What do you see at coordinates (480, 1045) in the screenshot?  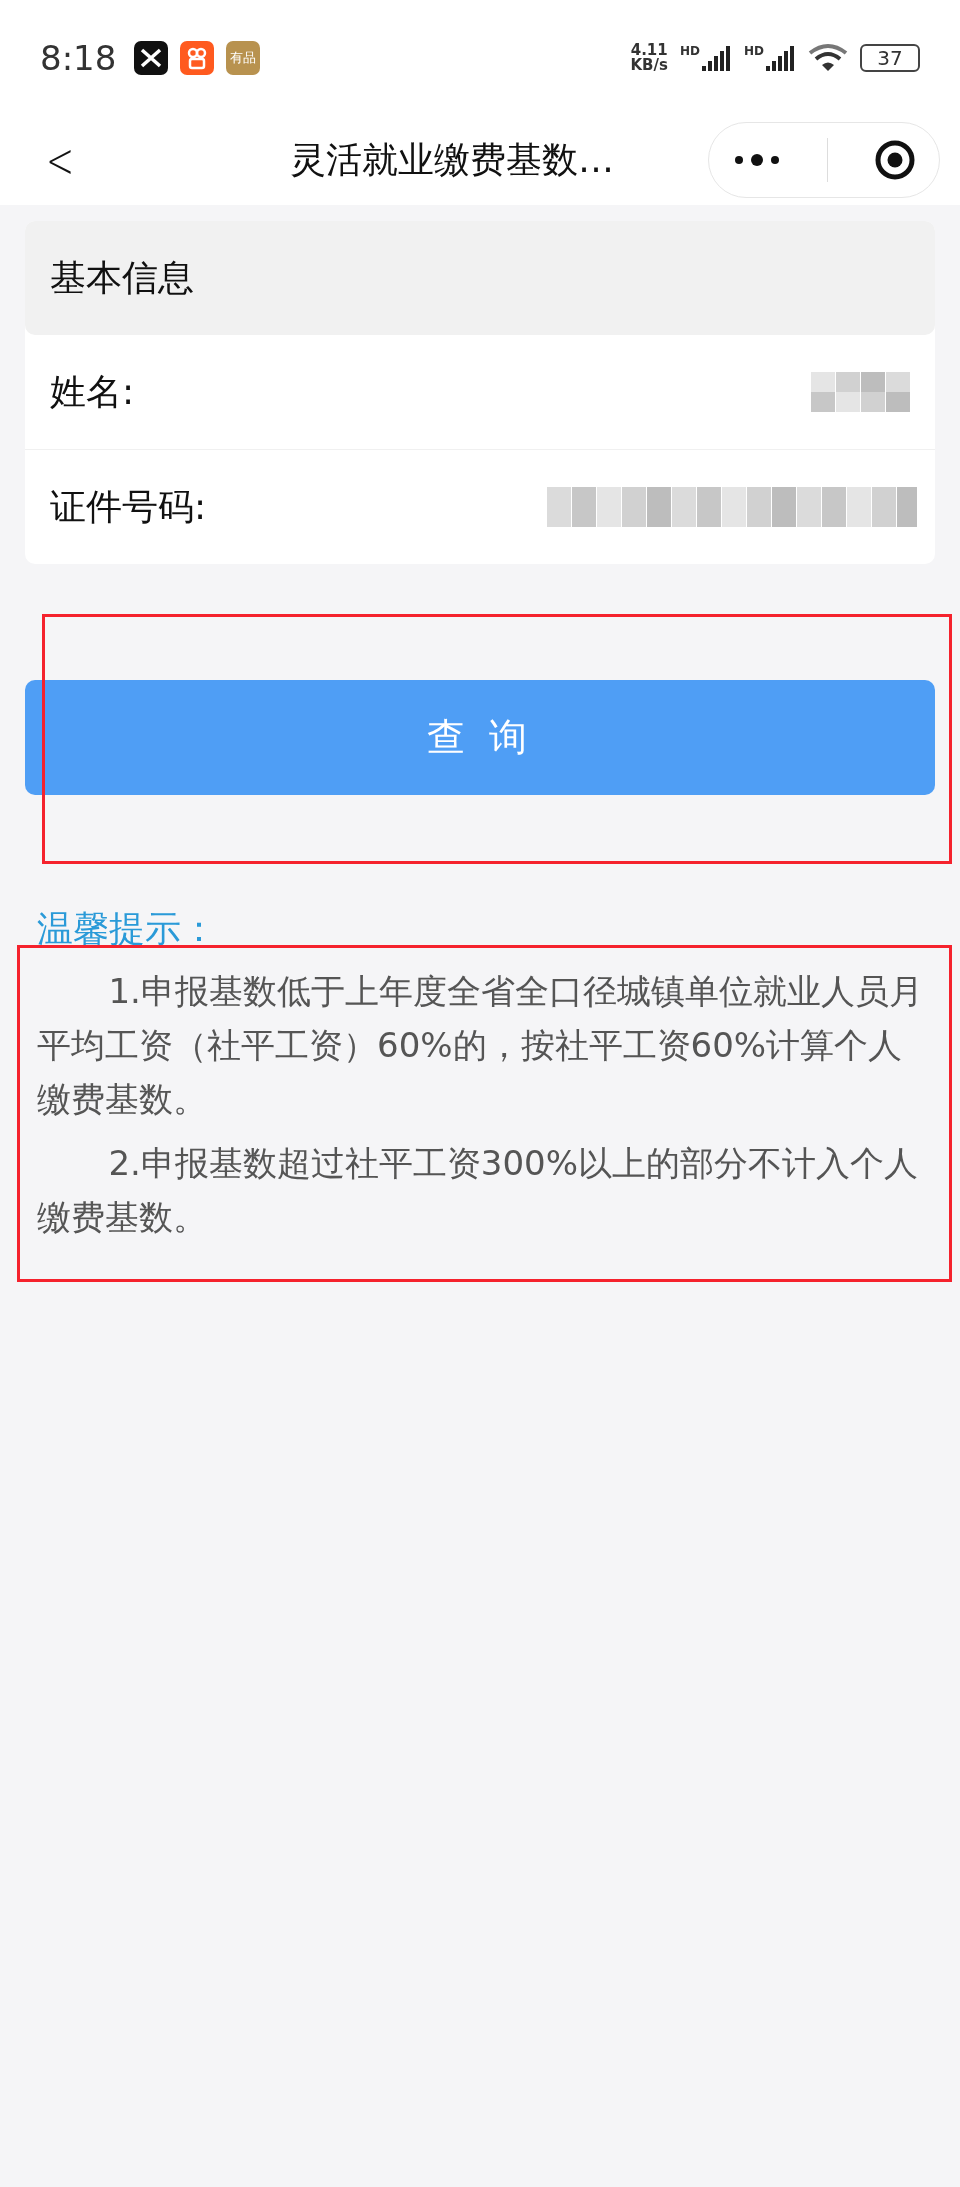 I see `tip-paragraph: 1.申报基数低于上年度全省全口径城镇单位就业人员月平均工资（社平工资）60%的，按社平工资60%计算个人缴费基数。` at bounding box center [480, 1045].